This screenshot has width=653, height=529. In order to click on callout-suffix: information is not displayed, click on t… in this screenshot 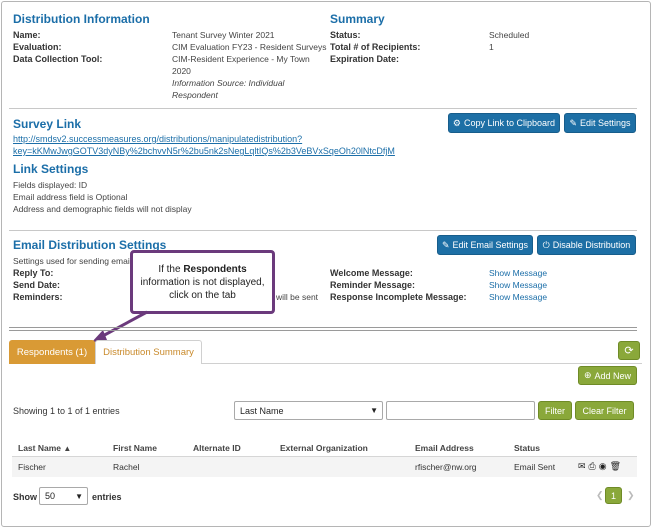, I will do `click(202, 289)`.